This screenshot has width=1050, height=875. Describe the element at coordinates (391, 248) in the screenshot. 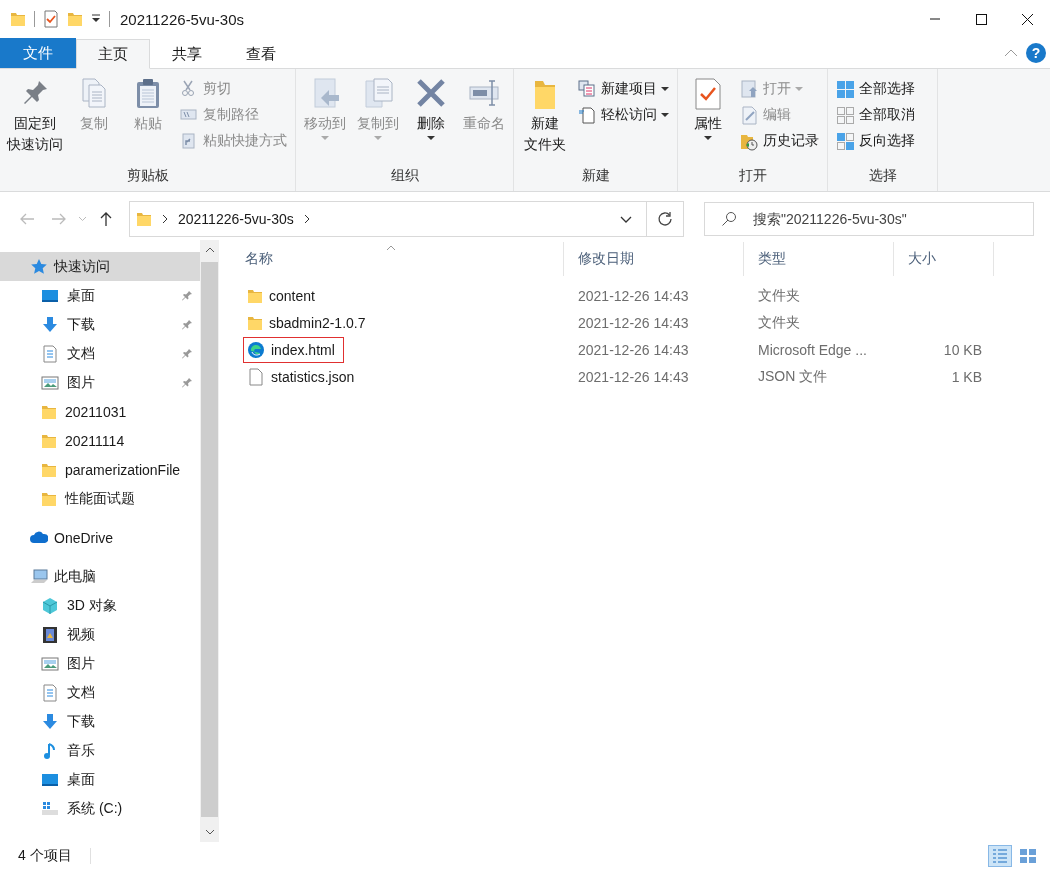

I see `sort-caret-icon` at that location.